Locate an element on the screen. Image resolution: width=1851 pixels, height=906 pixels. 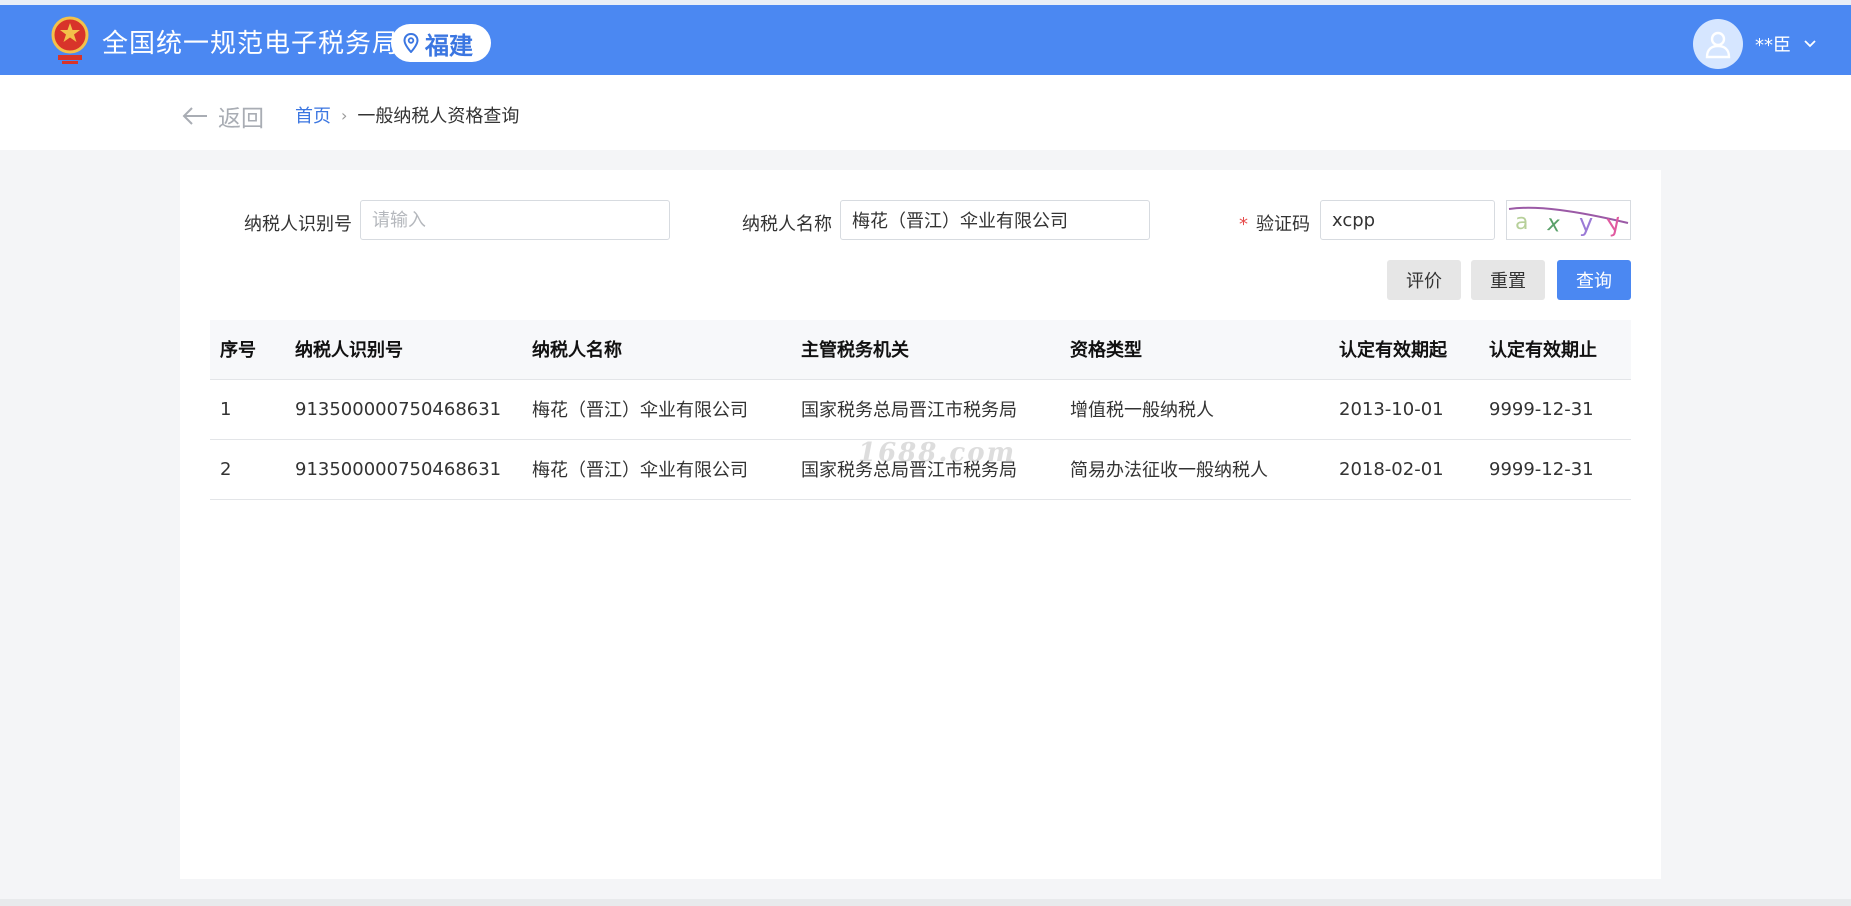
column-header-taxpayer-id: 纳税人识别号 is located at coordinates (403, 350).